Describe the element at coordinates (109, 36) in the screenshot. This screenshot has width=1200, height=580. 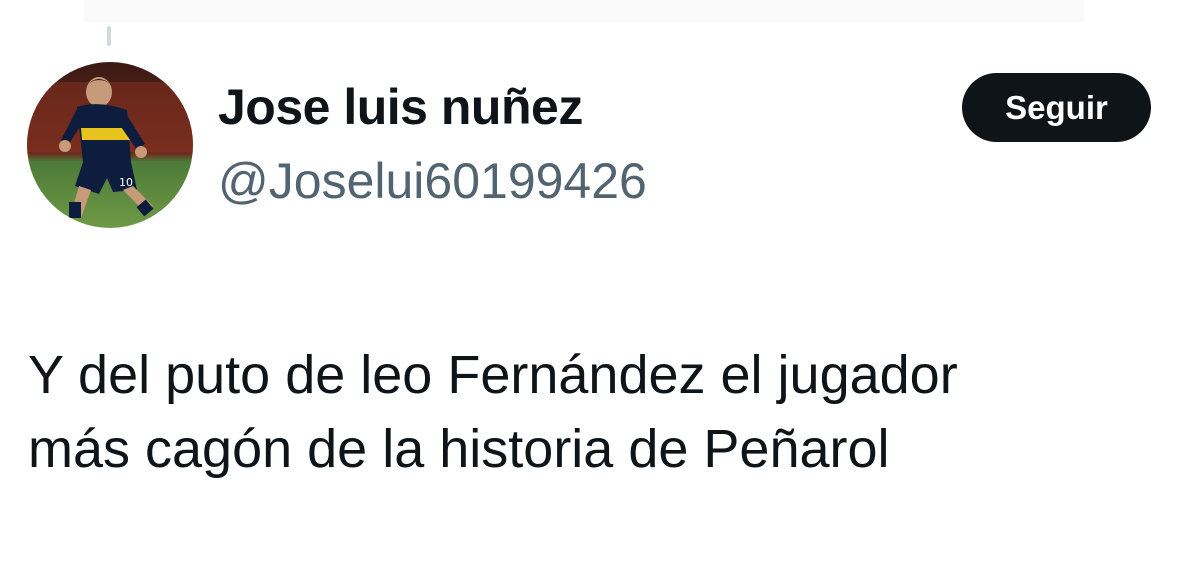
I see `thread-connector-line` at that location.